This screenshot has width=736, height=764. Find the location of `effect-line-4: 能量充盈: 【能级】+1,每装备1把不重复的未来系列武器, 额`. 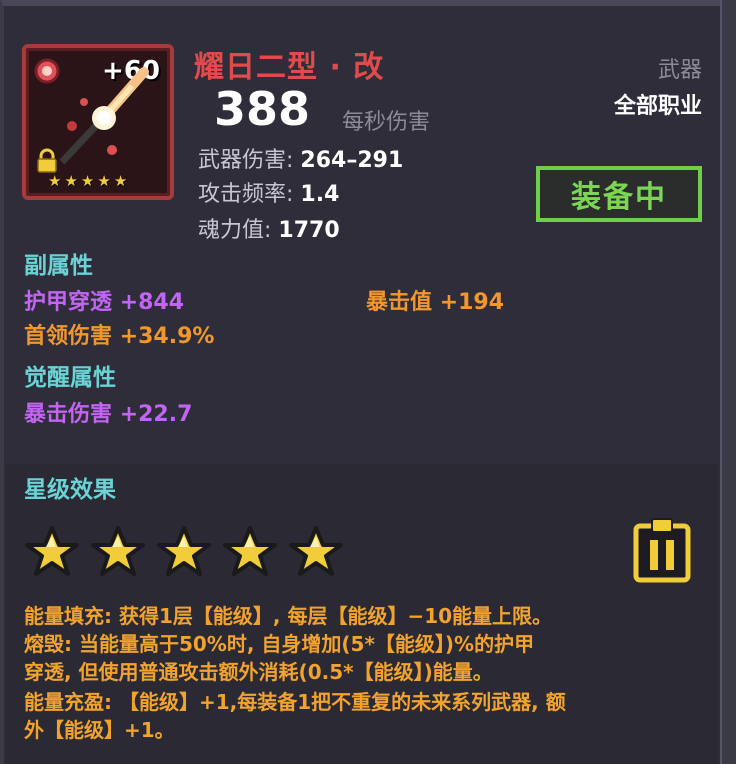

effect-line-4: 能量充盈: 【能级】+1,每装备1把不重复的未来系列武器, 额 is located at coordinates (295, 700).